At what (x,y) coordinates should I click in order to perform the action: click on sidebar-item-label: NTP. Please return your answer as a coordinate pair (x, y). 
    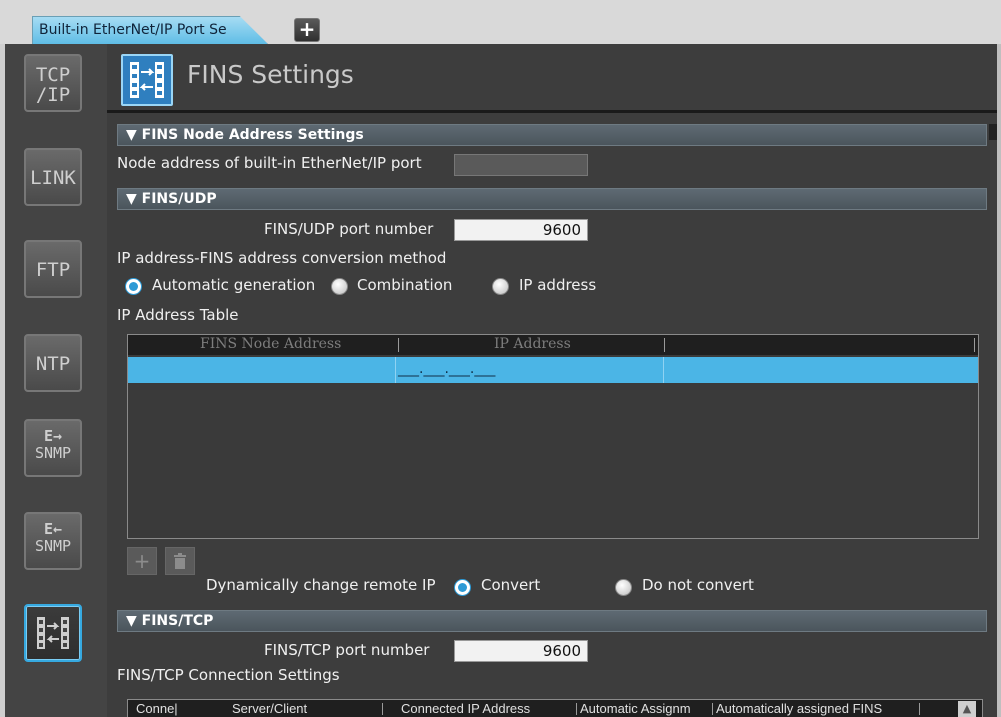
    Looking at the image, I should click on (53, 364).